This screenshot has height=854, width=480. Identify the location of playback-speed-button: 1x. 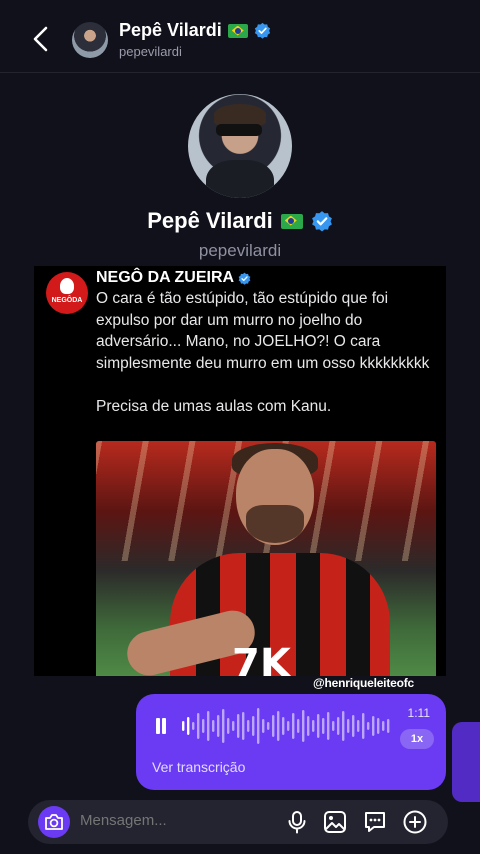
(417, 739).